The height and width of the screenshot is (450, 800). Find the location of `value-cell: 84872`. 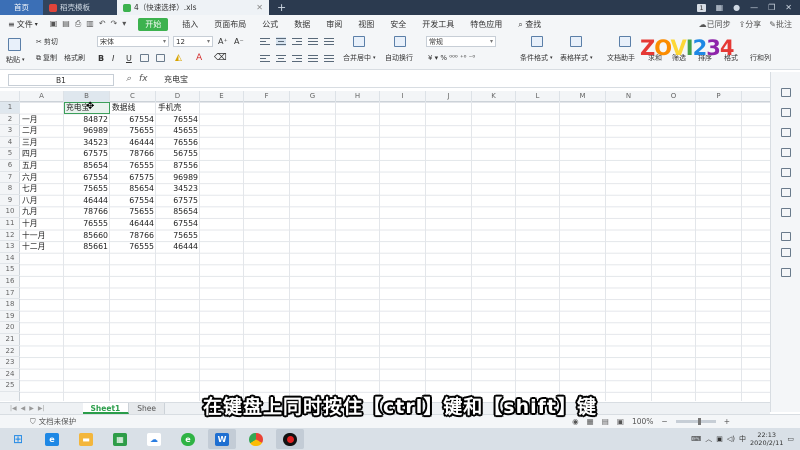

value-cell: 84872 is located at coordinates (87, 120).